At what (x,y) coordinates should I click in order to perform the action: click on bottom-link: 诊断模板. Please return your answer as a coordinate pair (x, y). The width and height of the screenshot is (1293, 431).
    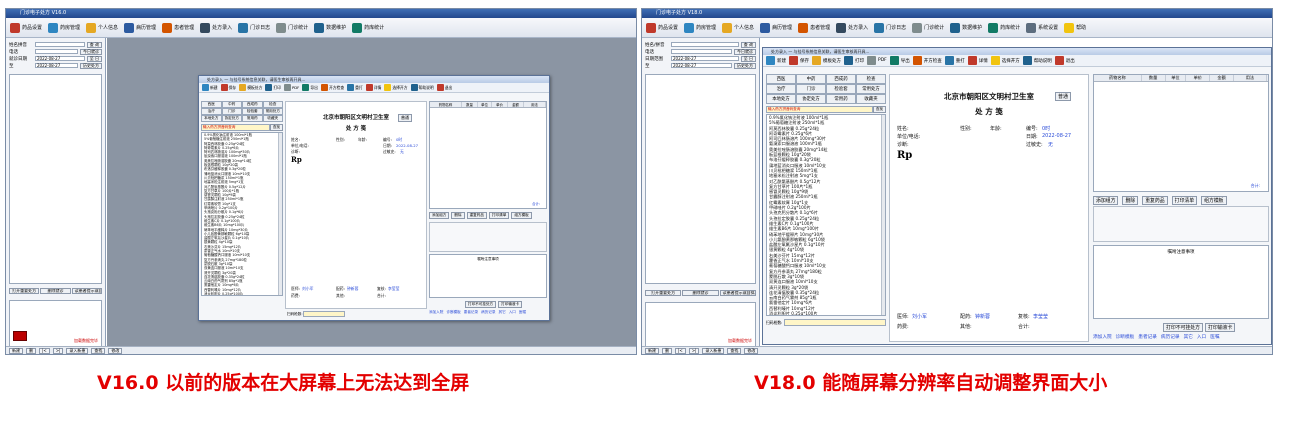
    Looking at the image, I should click on (1125, 337).